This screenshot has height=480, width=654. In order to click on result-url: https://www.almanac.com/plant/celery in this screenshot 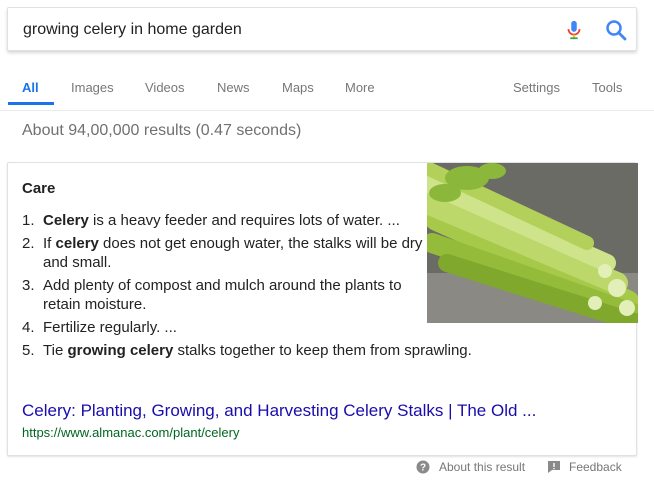, I will do `click(131, 432)`.